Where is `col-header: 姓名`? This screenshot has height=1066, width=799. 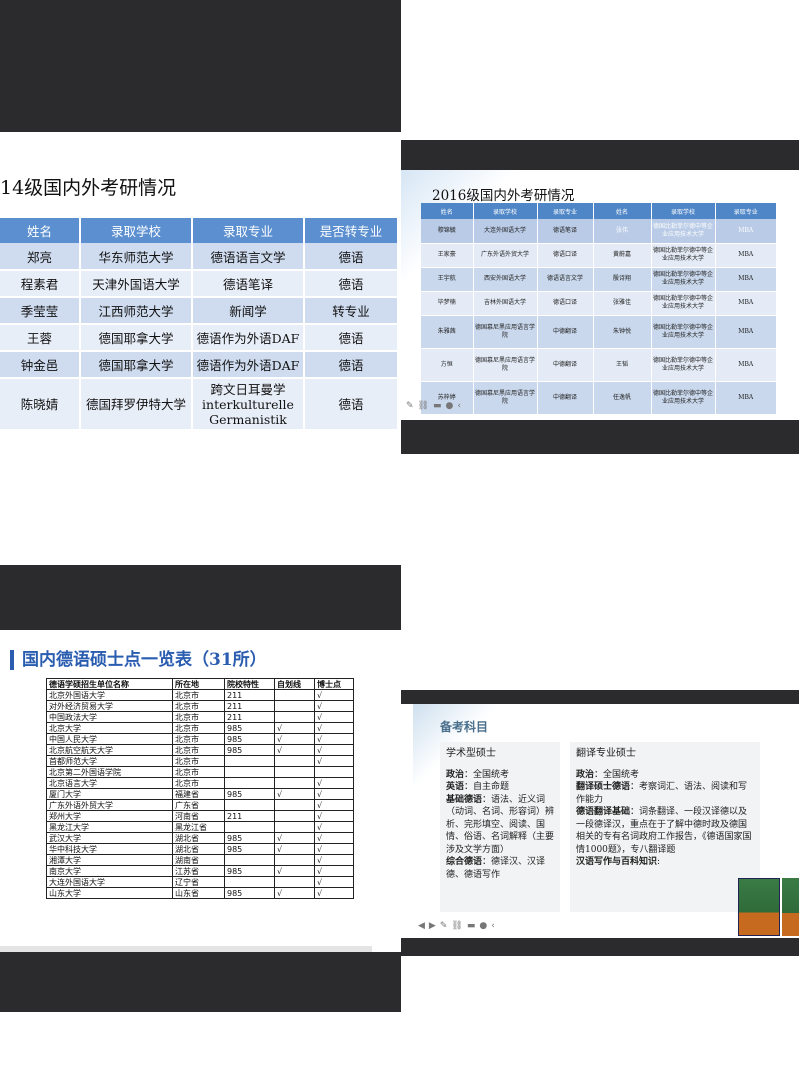
col-header: 姓名 is located at coordinates (40, 230).